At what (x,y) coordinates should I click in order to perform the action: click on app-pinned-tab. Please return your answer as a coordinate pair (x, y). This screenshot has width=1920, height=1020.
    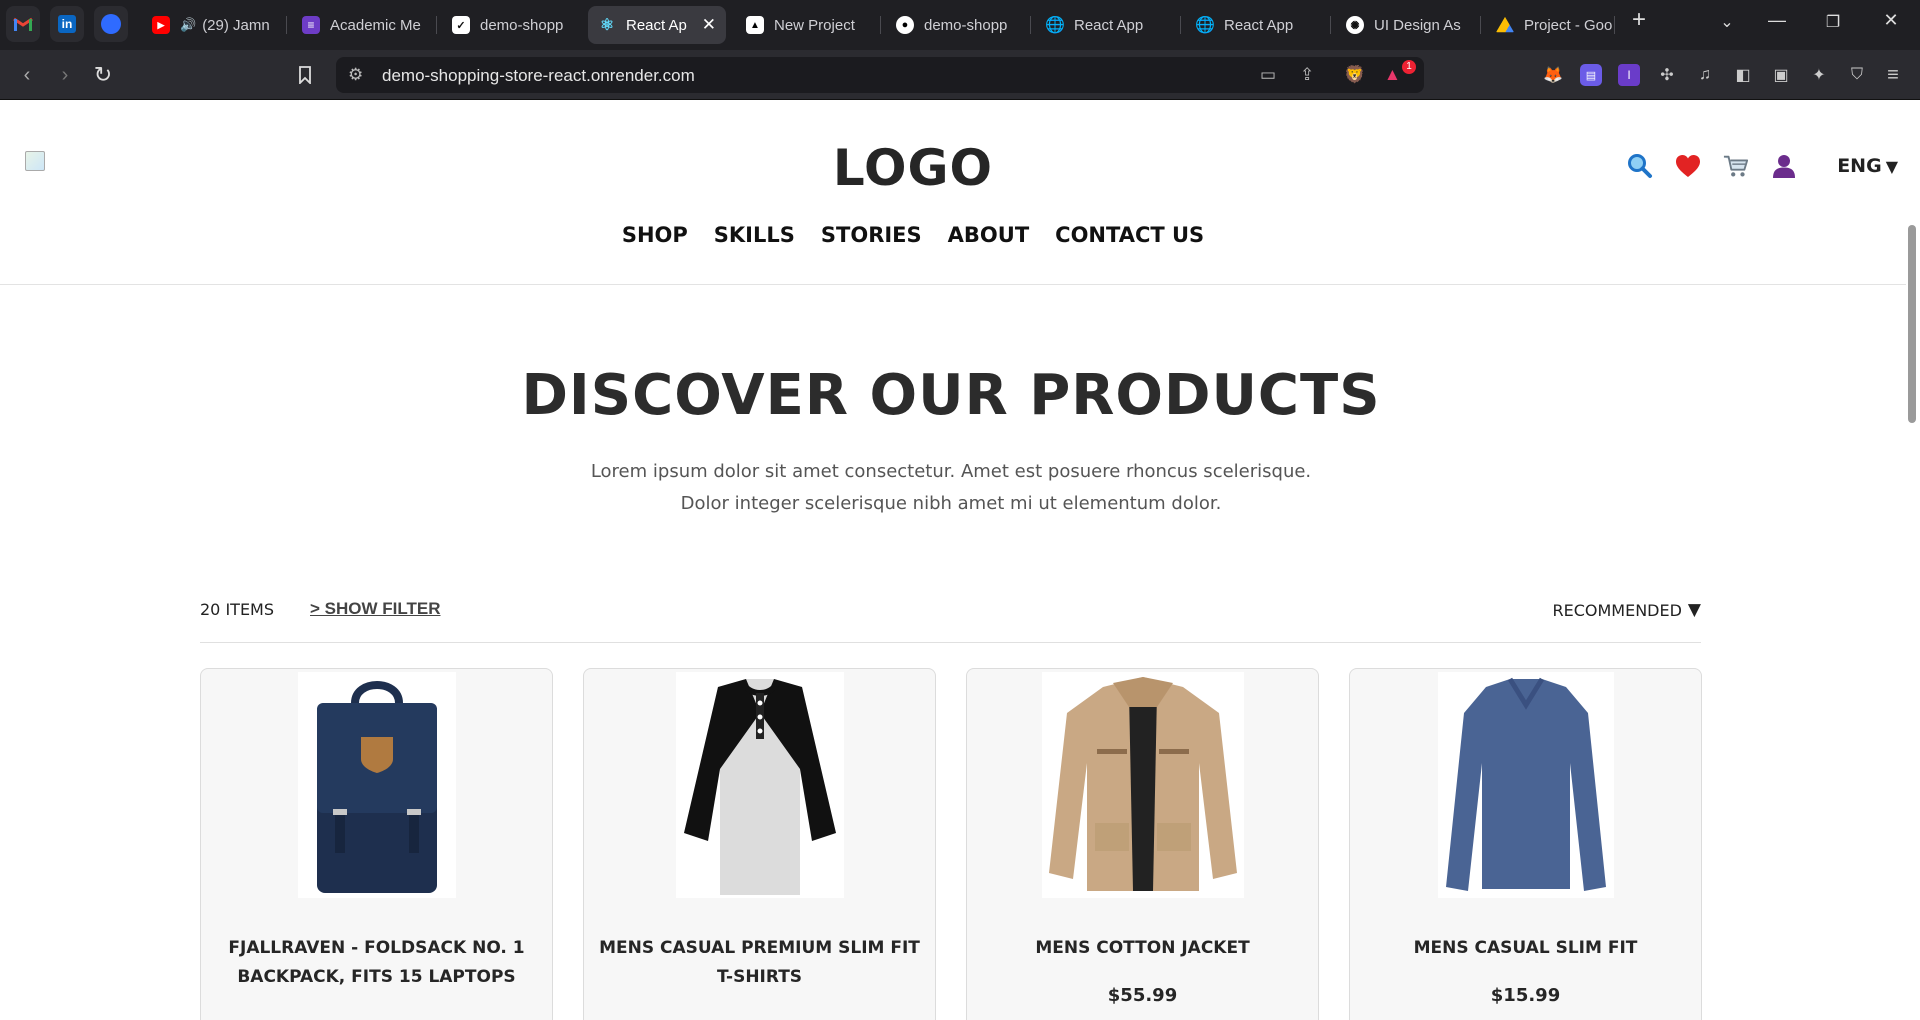
    Looking at the image, I should click on (111, 24).